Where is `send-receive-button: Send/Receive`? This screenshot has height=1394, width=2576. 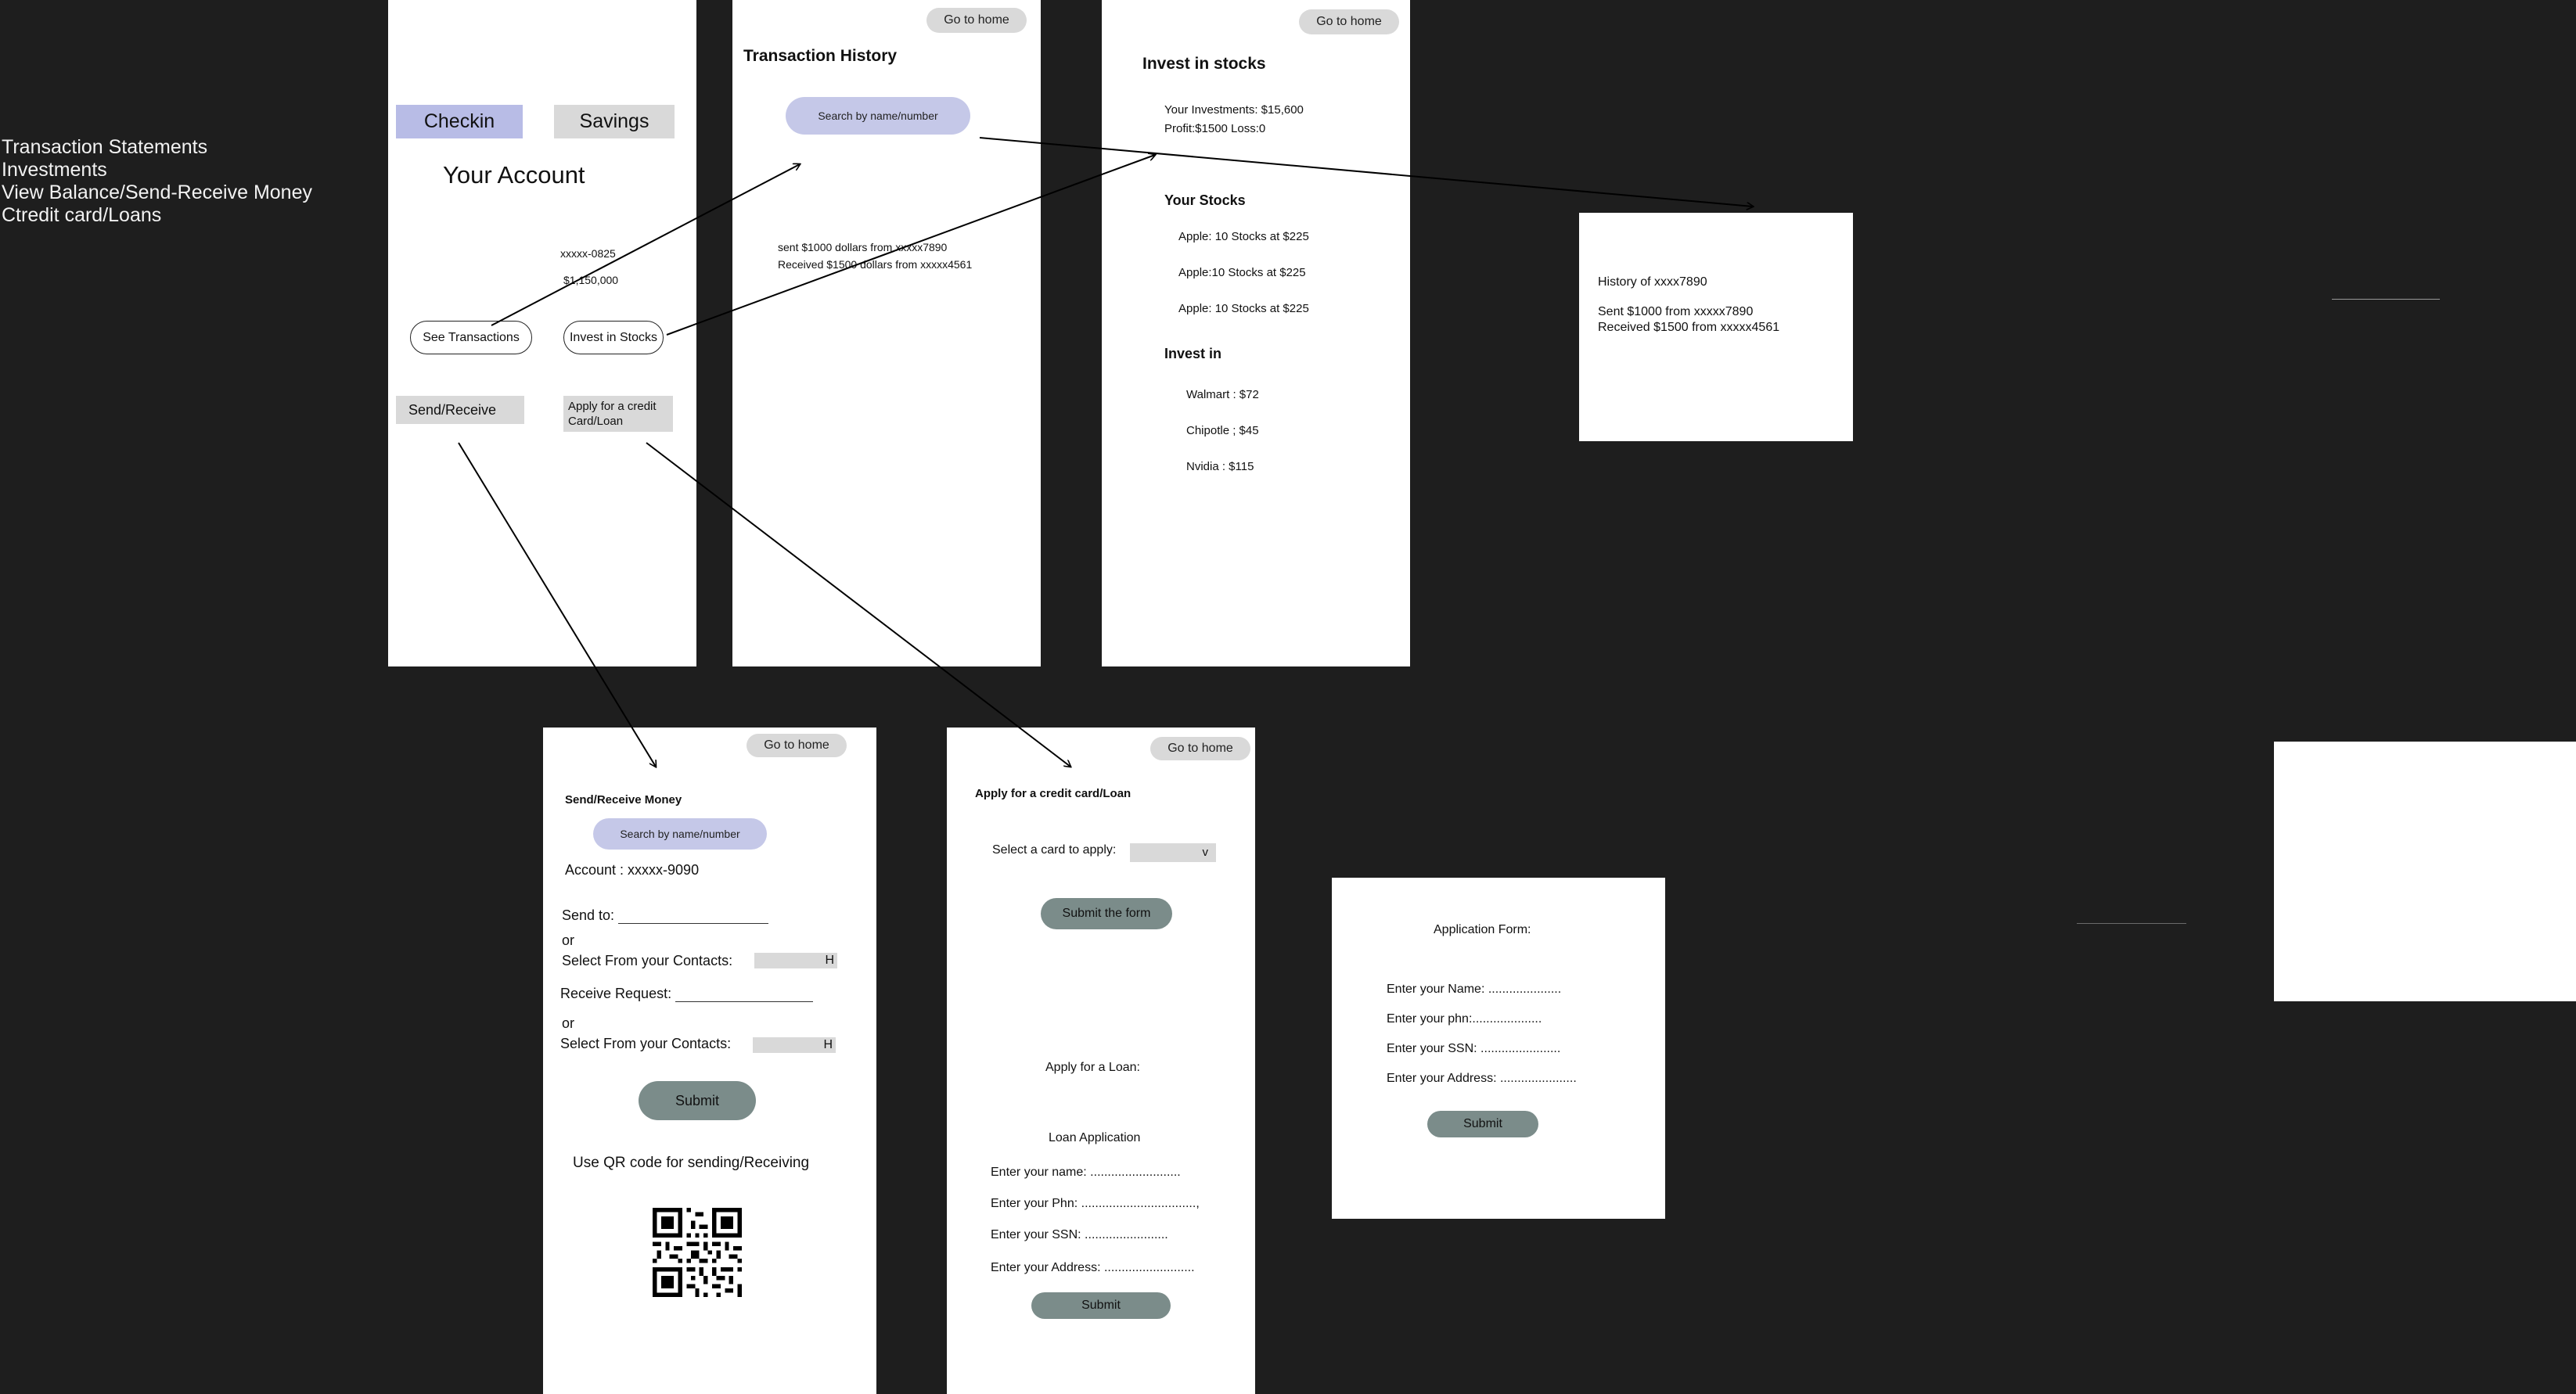 send-receive-button: Send/Receive is located at coordinates (460, 410).